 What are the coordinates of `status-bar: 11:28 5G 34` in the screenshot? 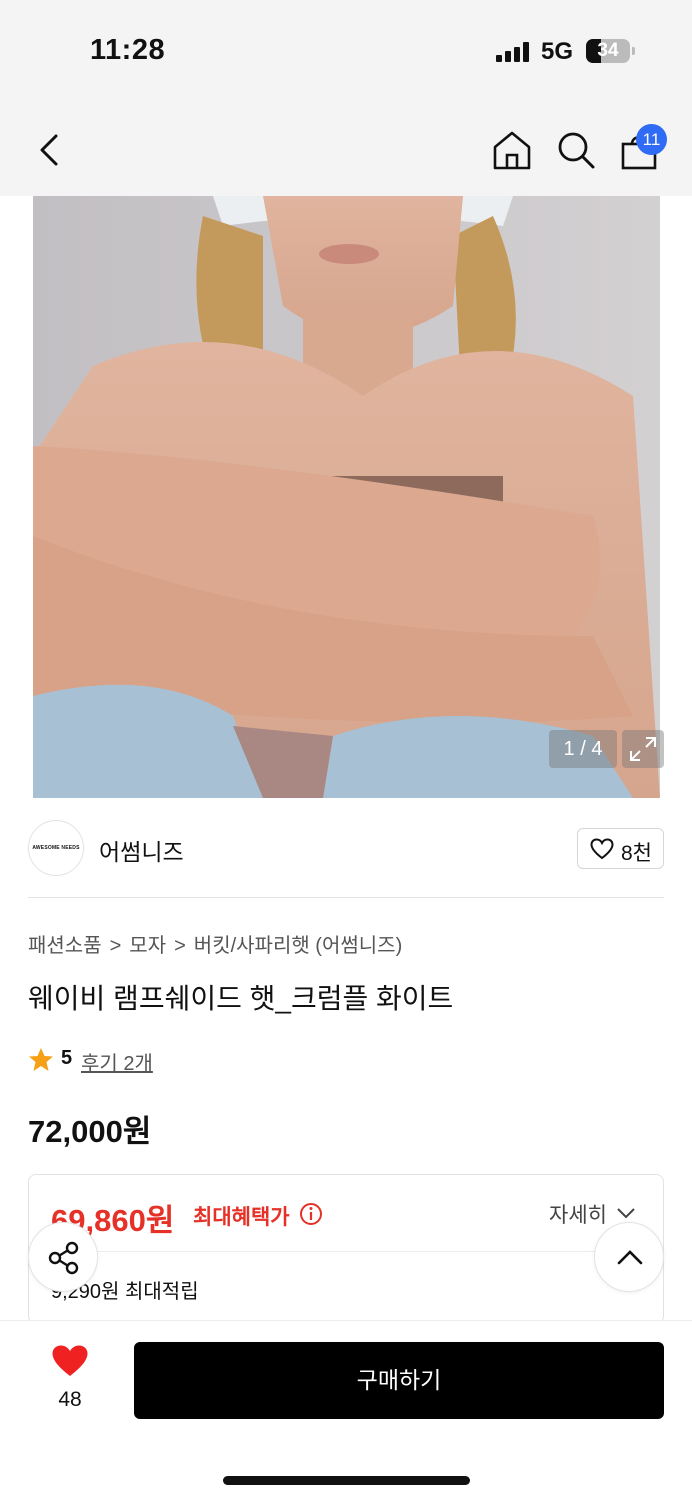 It's located at (346, 50).